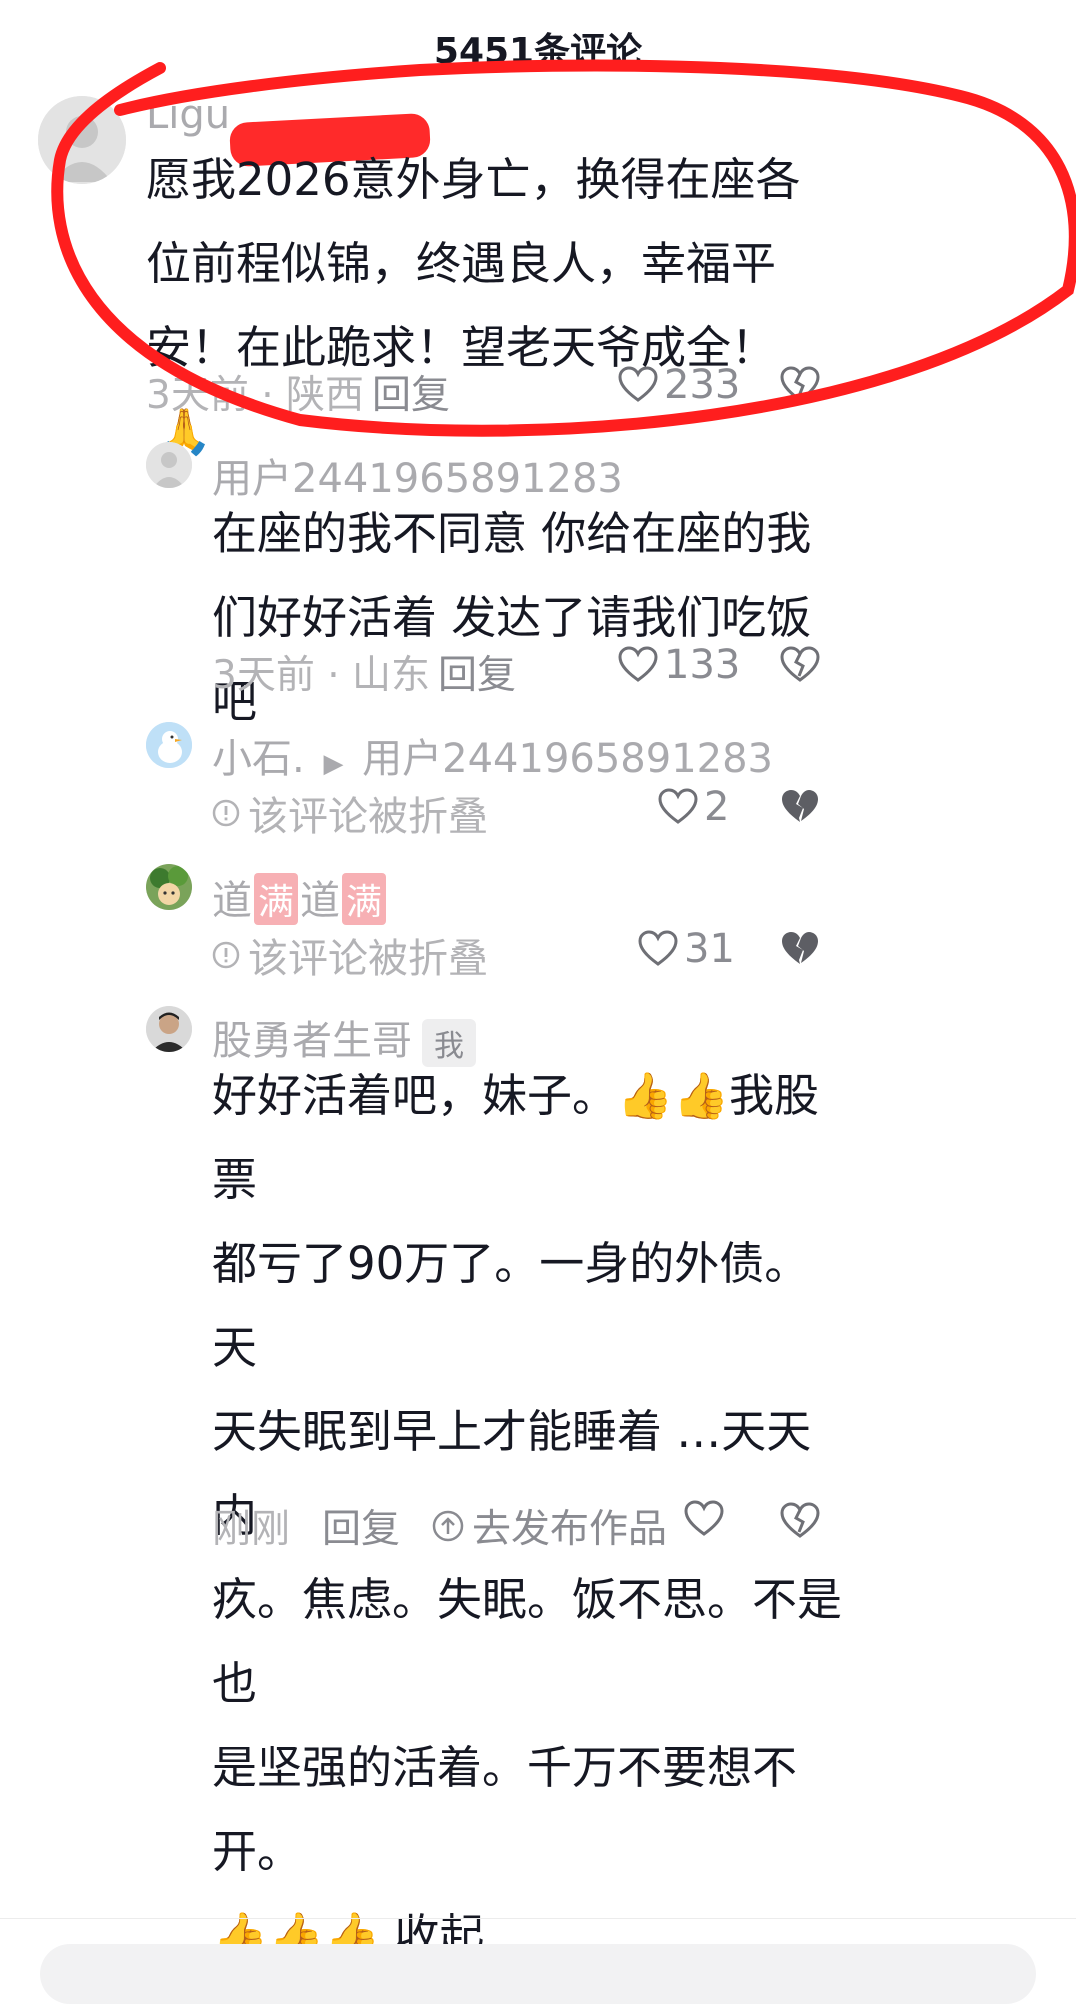  I want to click on like-button, so click(704, 1519).